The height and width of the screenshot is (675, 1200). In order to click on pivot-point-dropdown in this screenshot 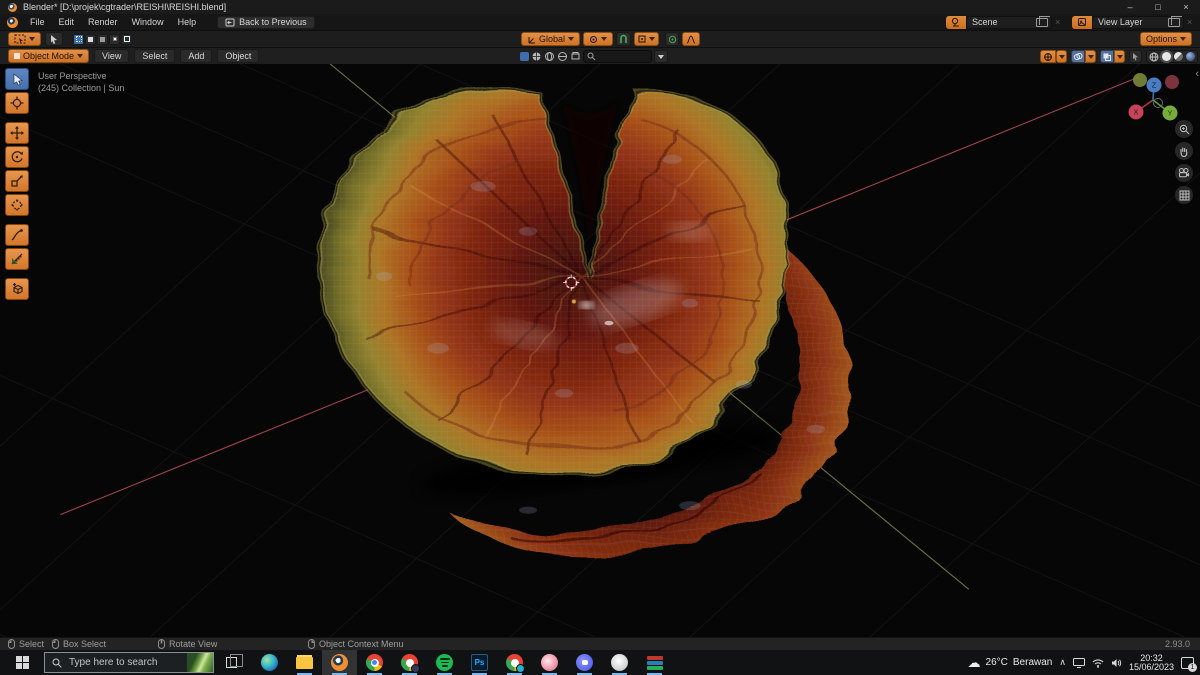, I will do `click(598, 39)`.